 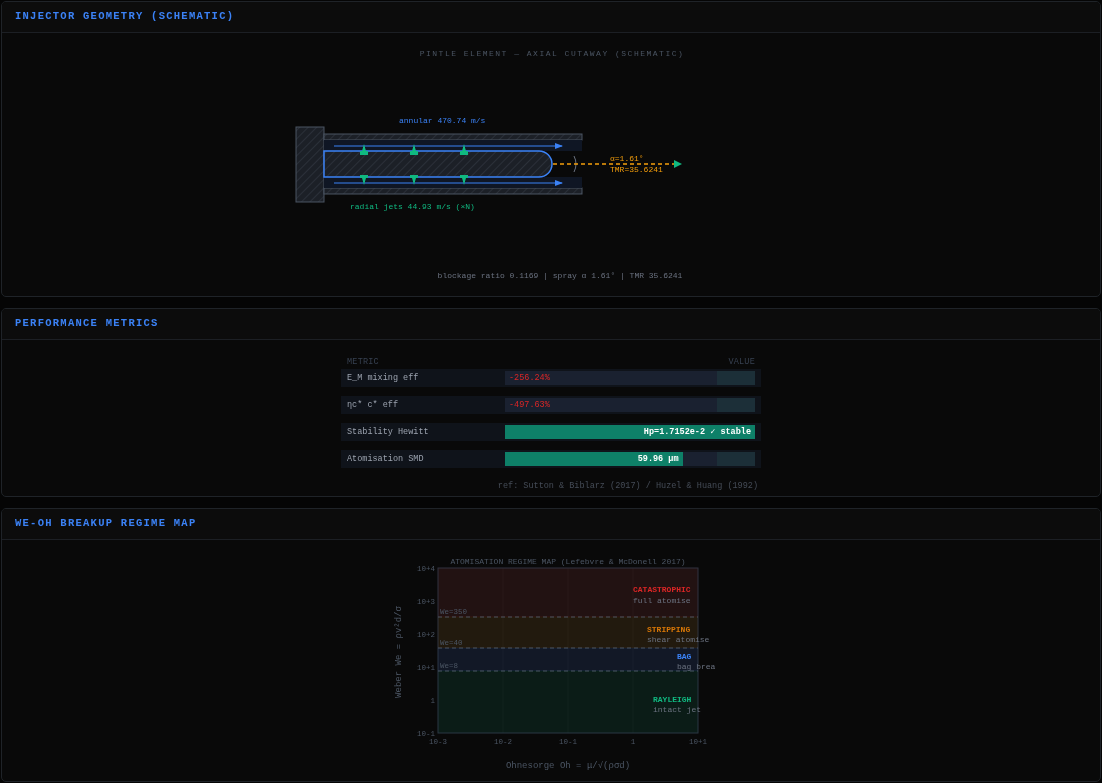 I want to click on x-axis-label: Ohnesorge Oh = μ/√(ρσd), so click(x=568, y=766).